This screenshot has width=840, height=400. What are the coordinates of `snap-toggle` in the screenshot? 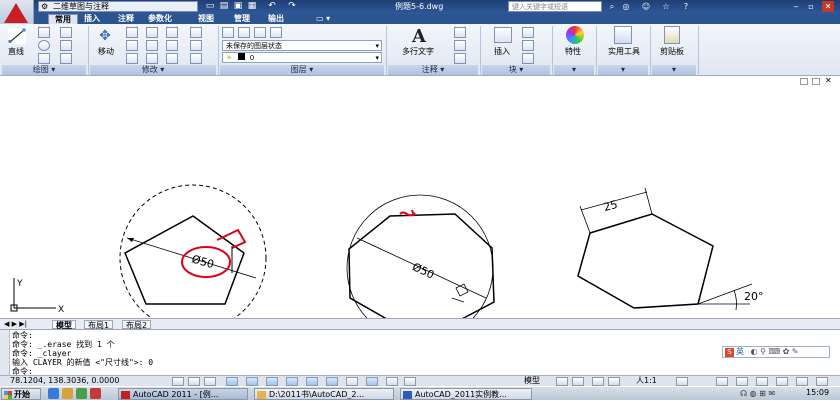 It's located at (178, 381).